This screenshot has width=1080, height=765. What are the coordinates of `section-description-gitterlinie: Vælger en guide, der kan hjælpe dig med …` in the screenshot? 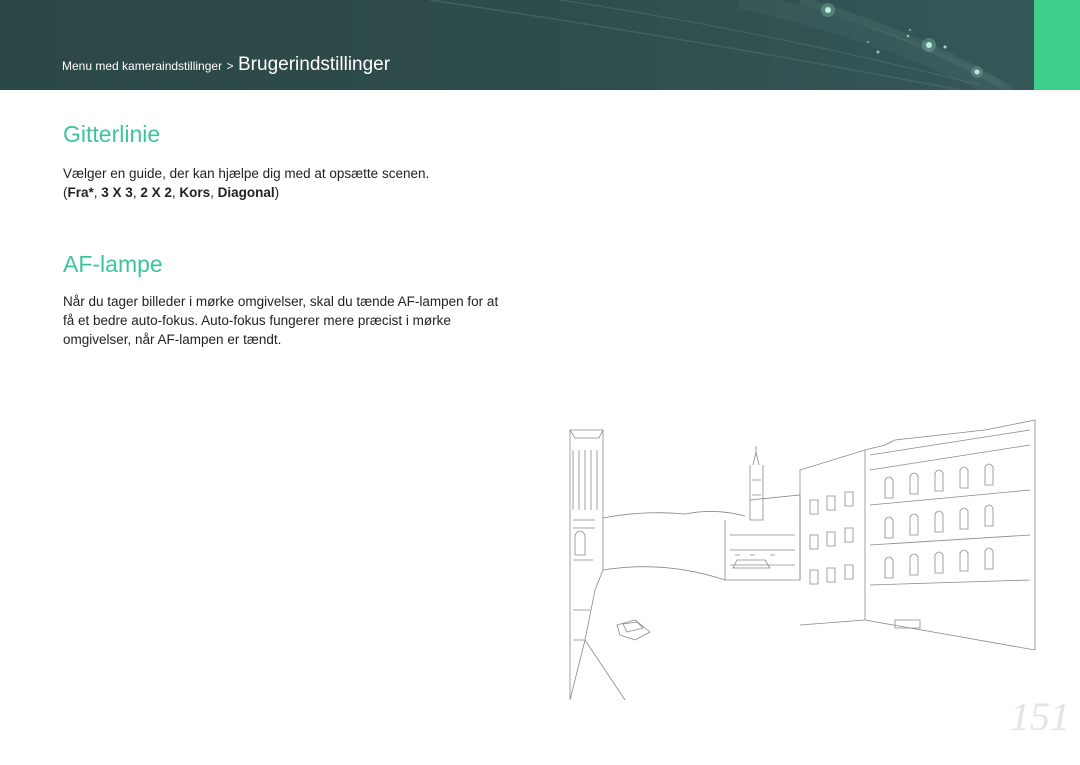 It's located at (293, 183).